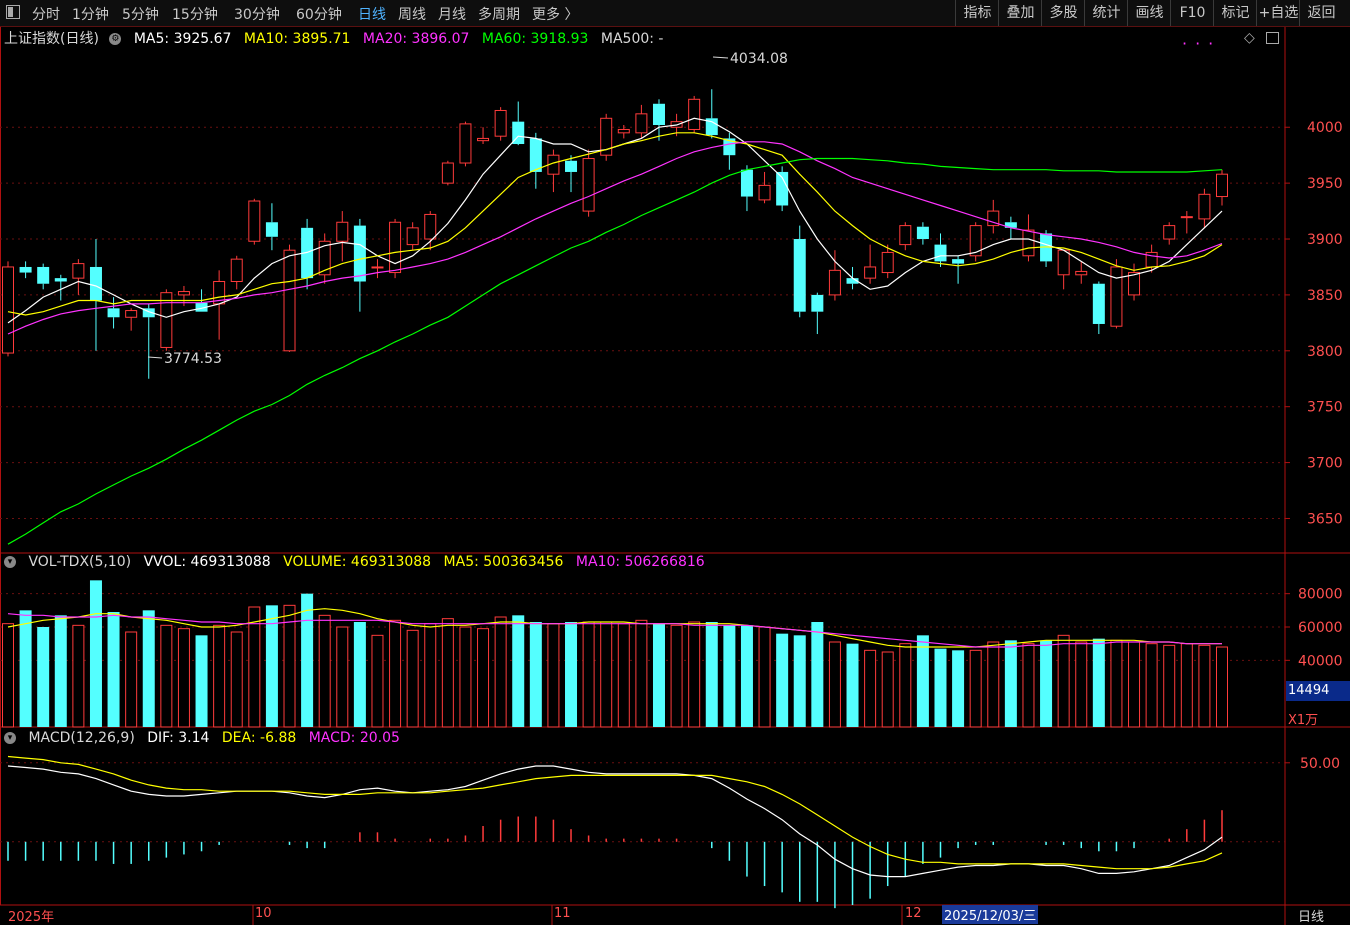  I want to click on high-arrow, so click(720, 57).